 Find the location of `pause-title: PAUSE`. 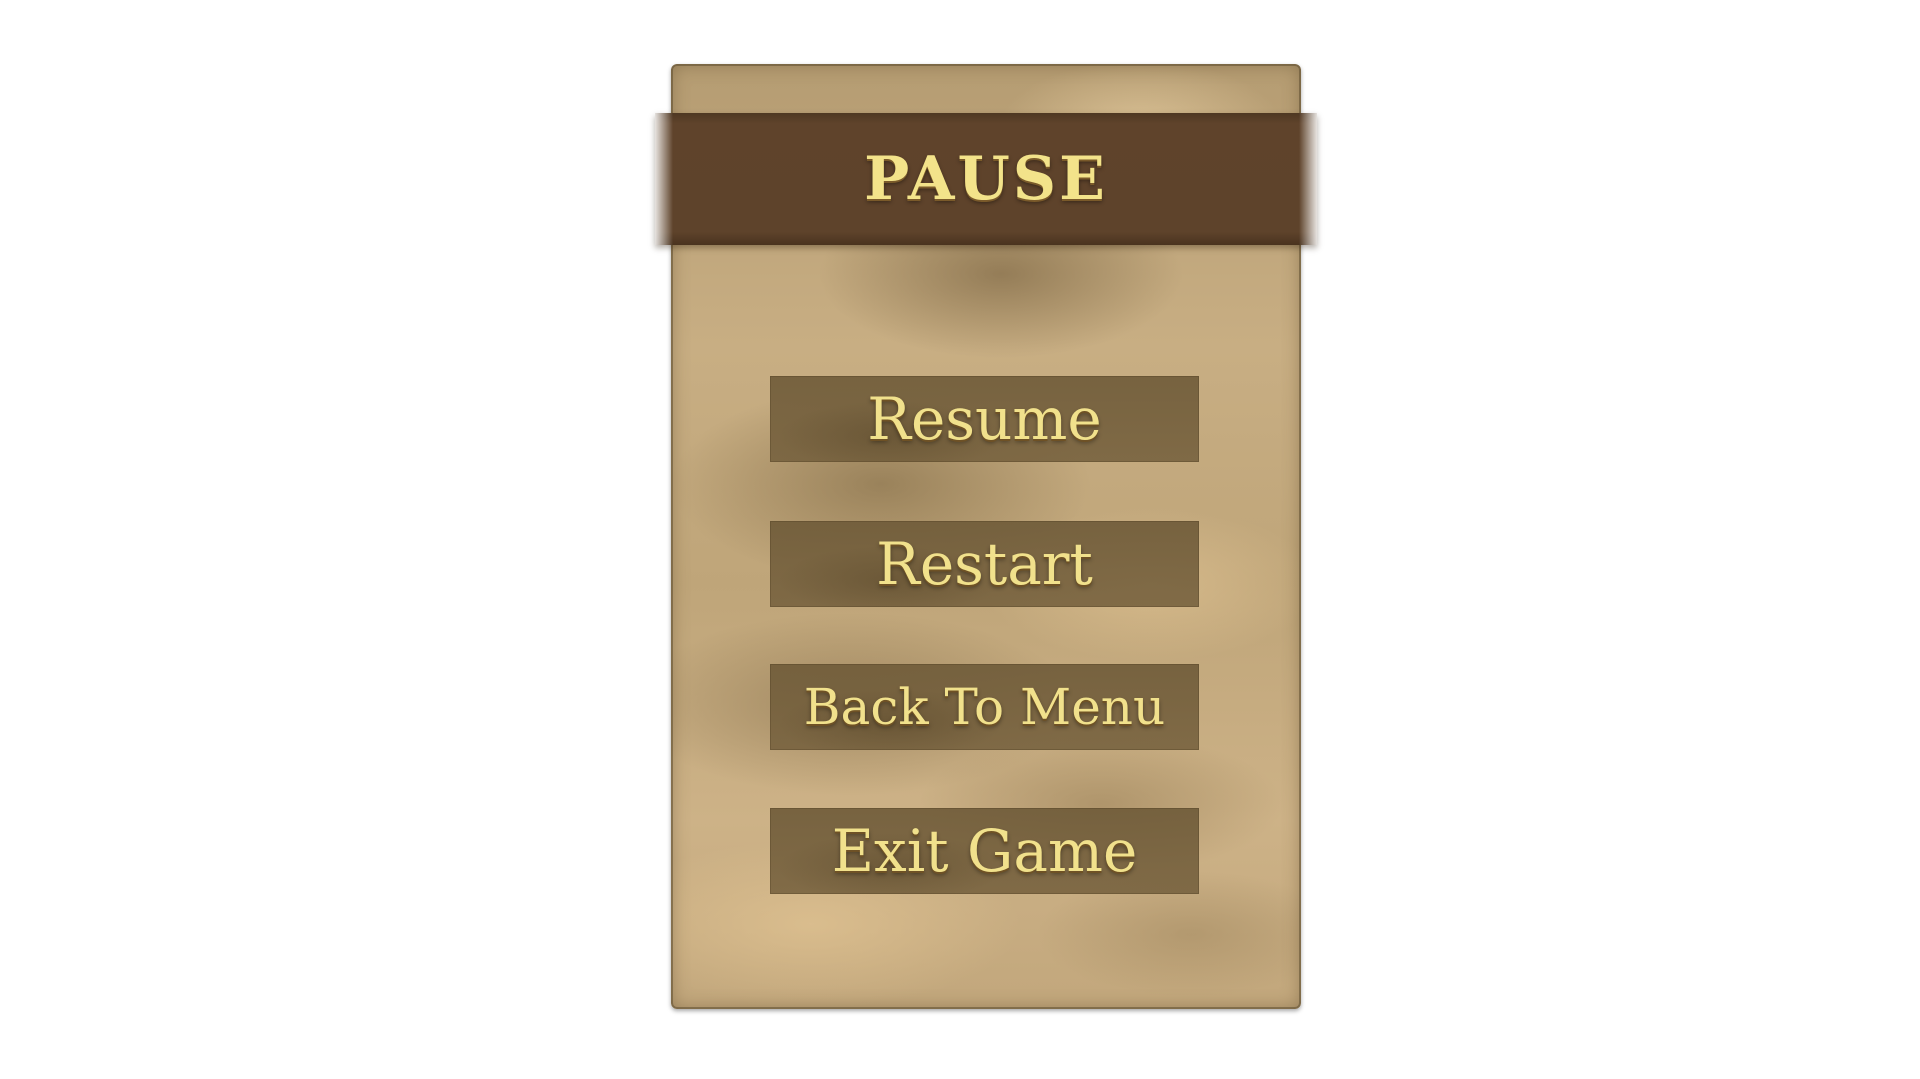

pause-title: PAUSE is located at coordinates (986, 179).